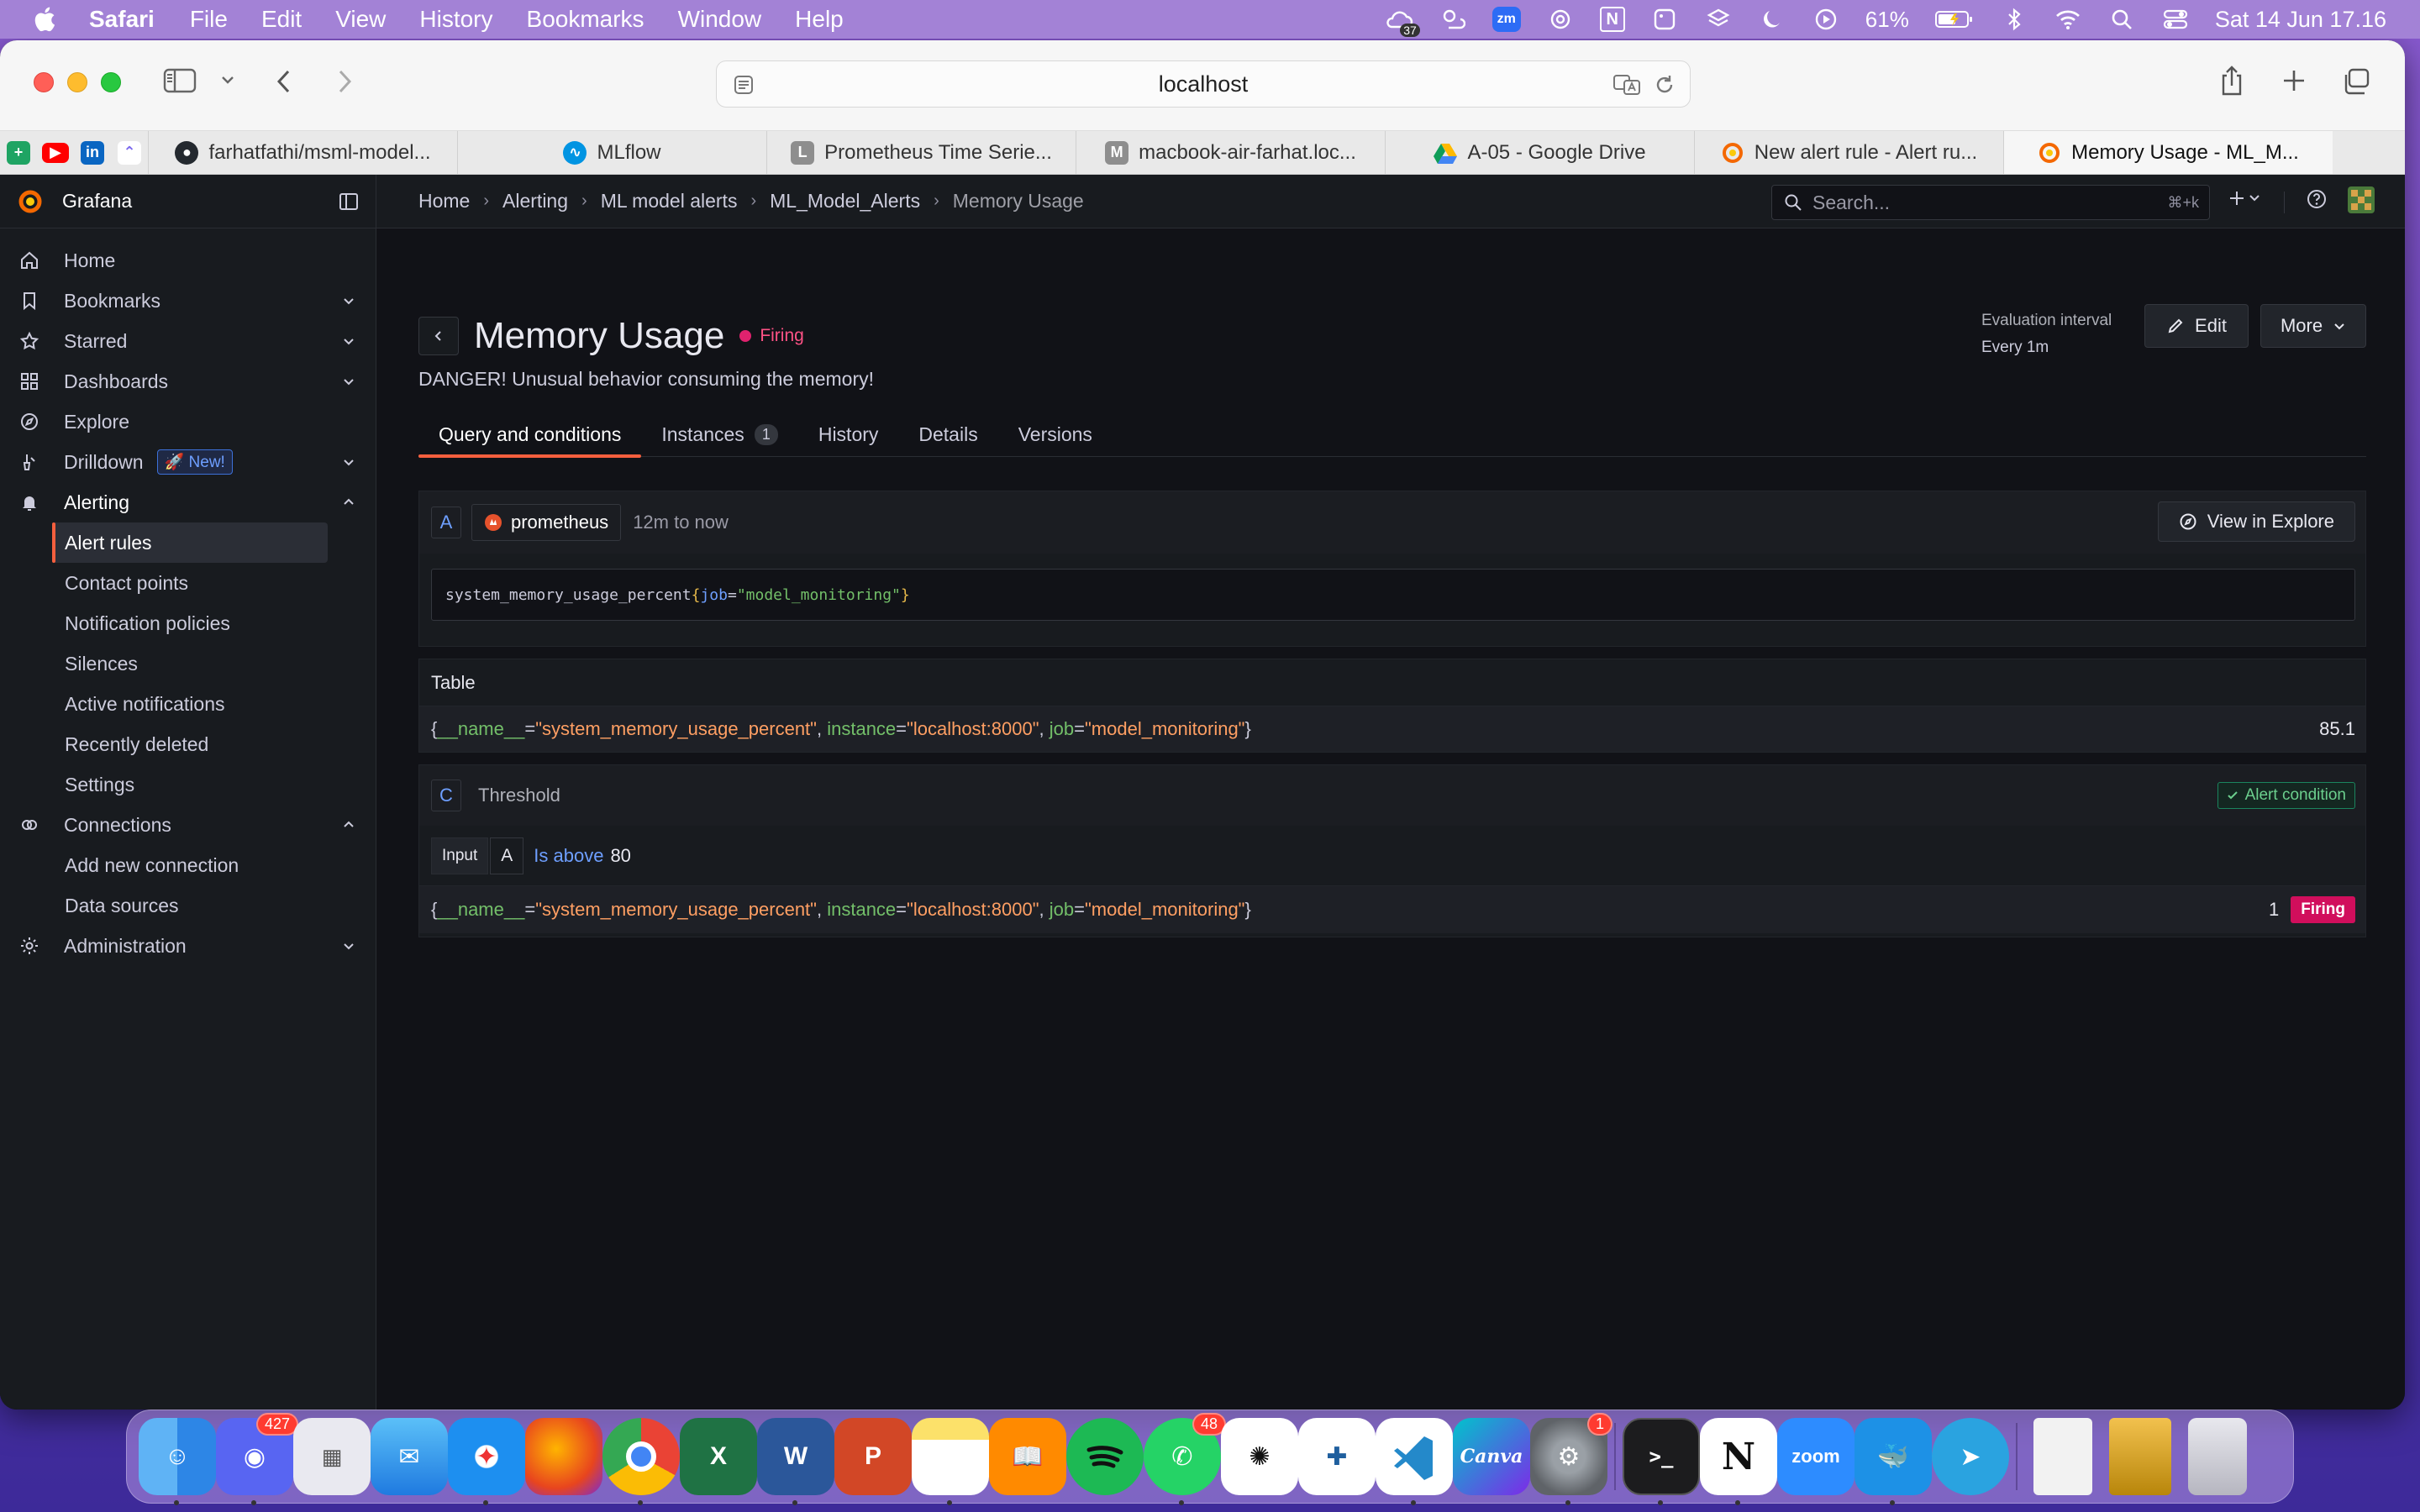  Describe the element at coordinates (612, 152) in the screenshot. I see `browser-tab: ∿ MLflow` at that location.